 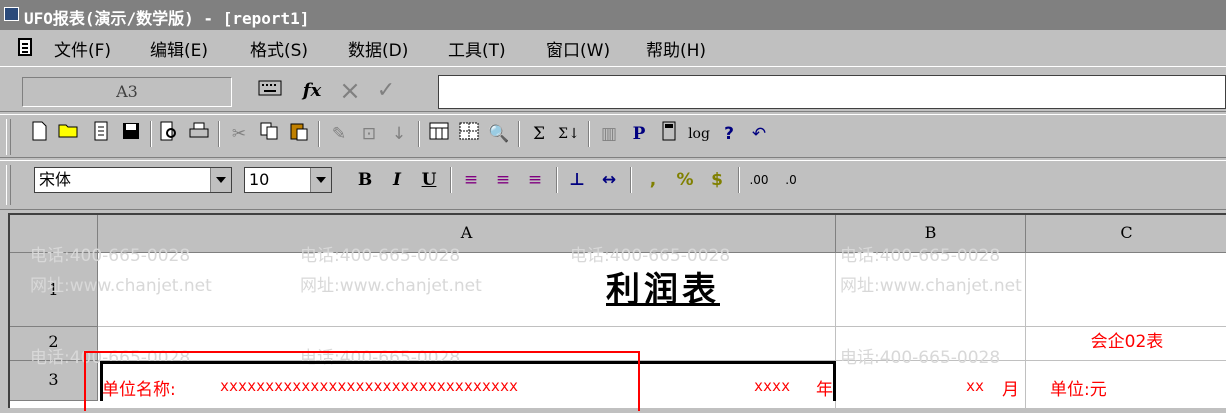 I want to click on app-icon, so click(x=11, y=14).